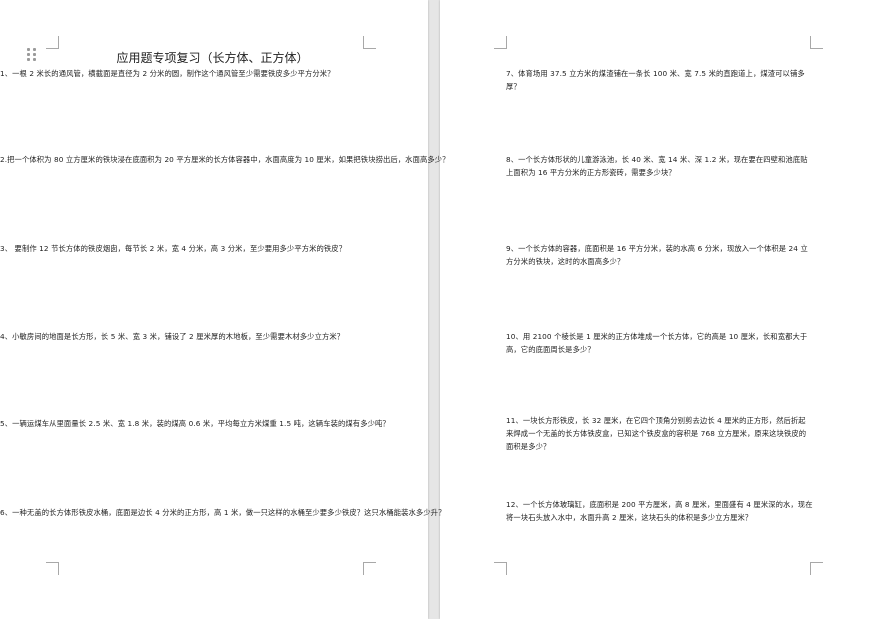 The image size is (892, 619). I want to click on document-title: 应用题专项复习（长方体、正方体）, so click(212, 58).